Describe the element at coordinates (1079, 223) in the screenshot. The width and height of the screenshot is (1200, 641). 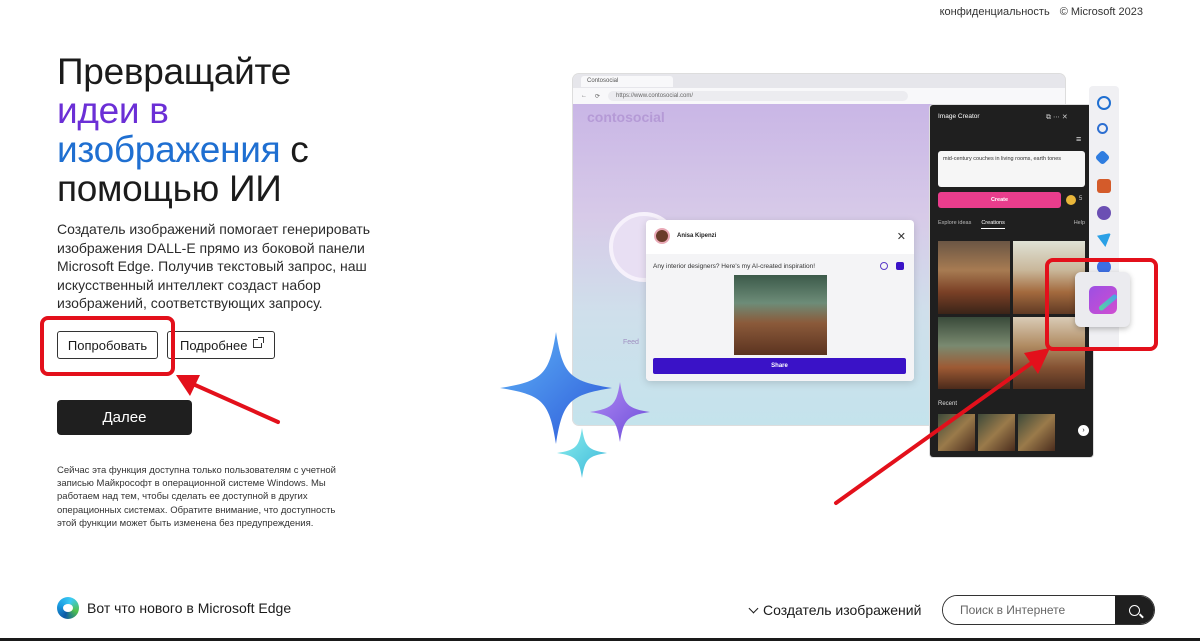
I see `help-link: Help` at that location.